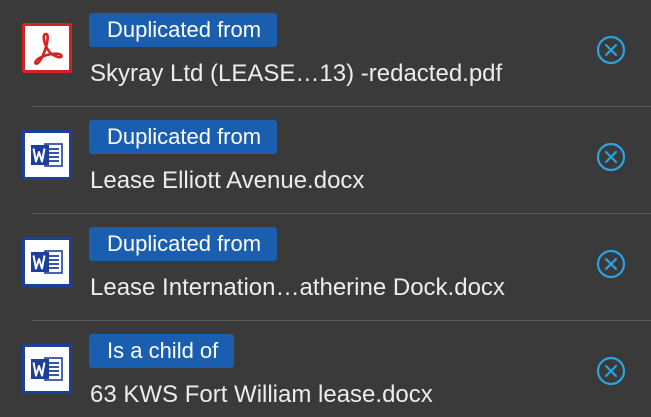 Image resolution: width=651 pixels, height=417 pixels. What do you see at coordinates (297, 288) in the screenshot?
I see `file-name: Lease Internation…atherine Dock.docx` at bounding box center [297, 288].